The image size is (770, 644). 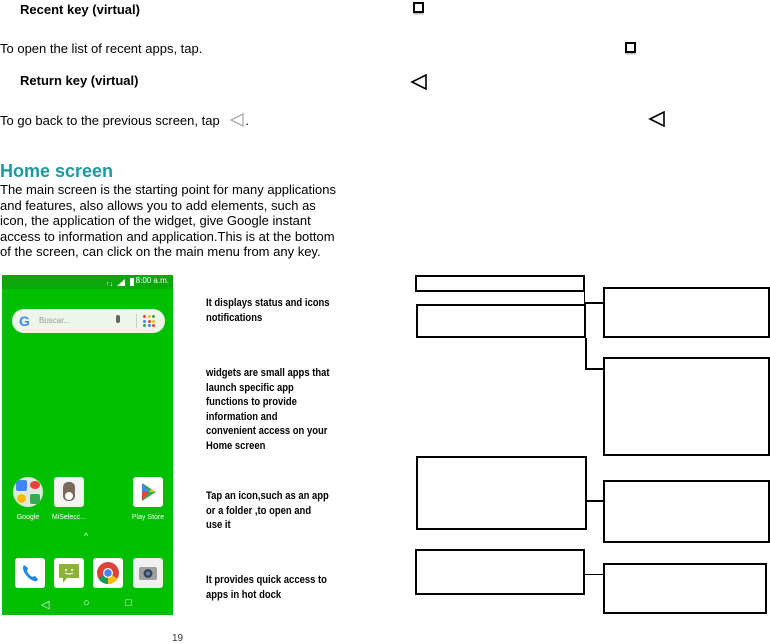 What do you see at coordinates (45, 604) in the screenshot?
I see `nav-back-button: ◁` at bounding box center [45, 604].